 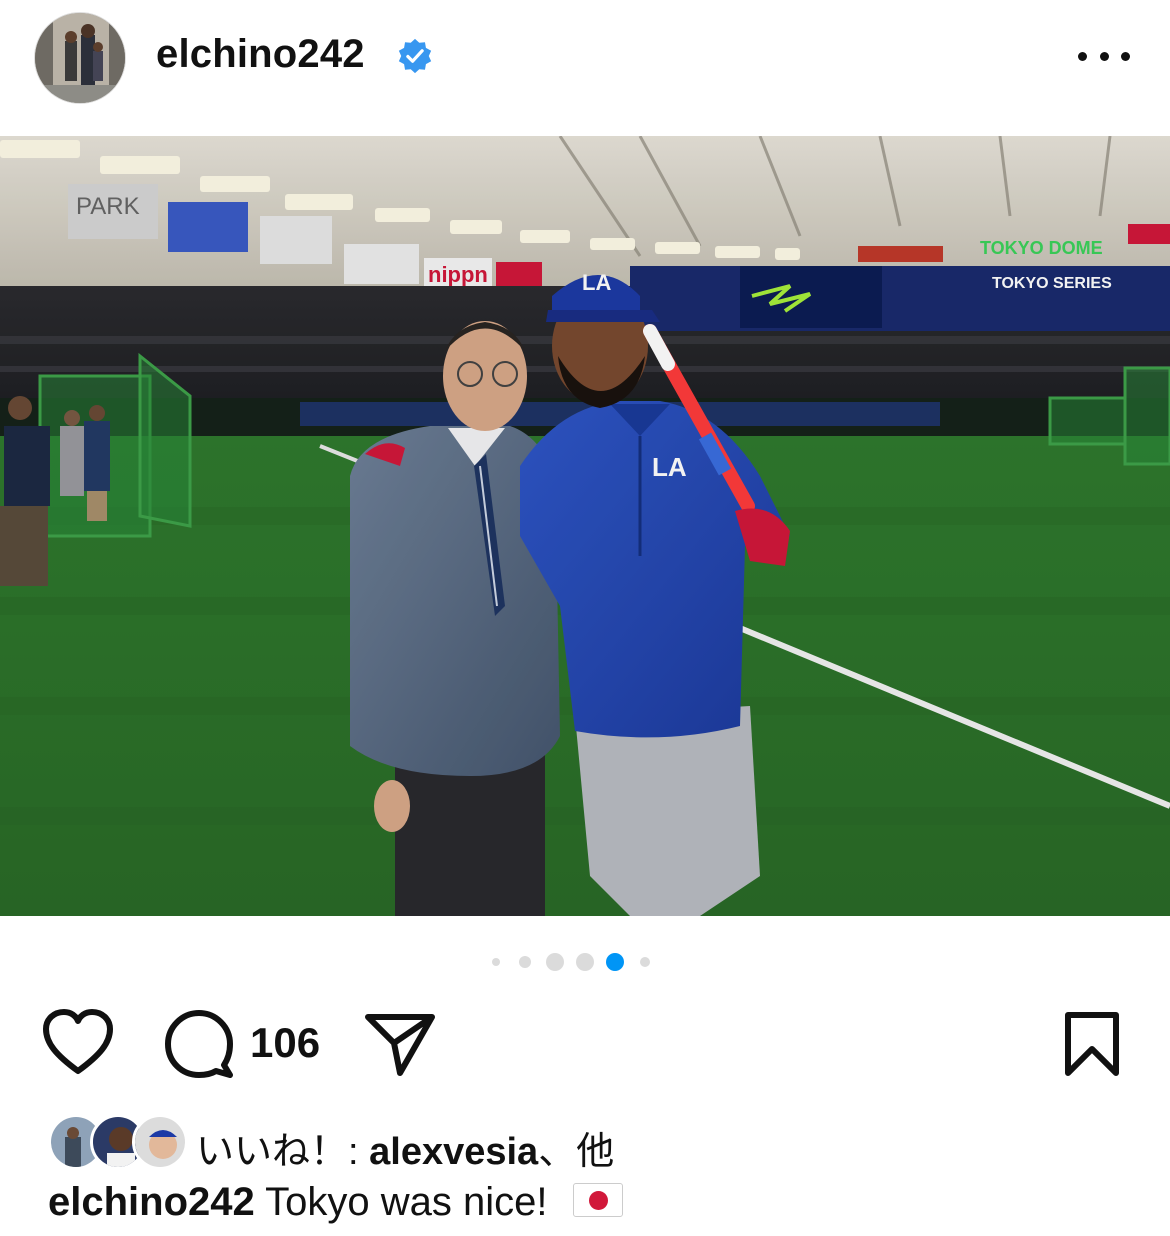 I want to click on caption-text: Tokyo was nice!, so click(x=406, y=1202).